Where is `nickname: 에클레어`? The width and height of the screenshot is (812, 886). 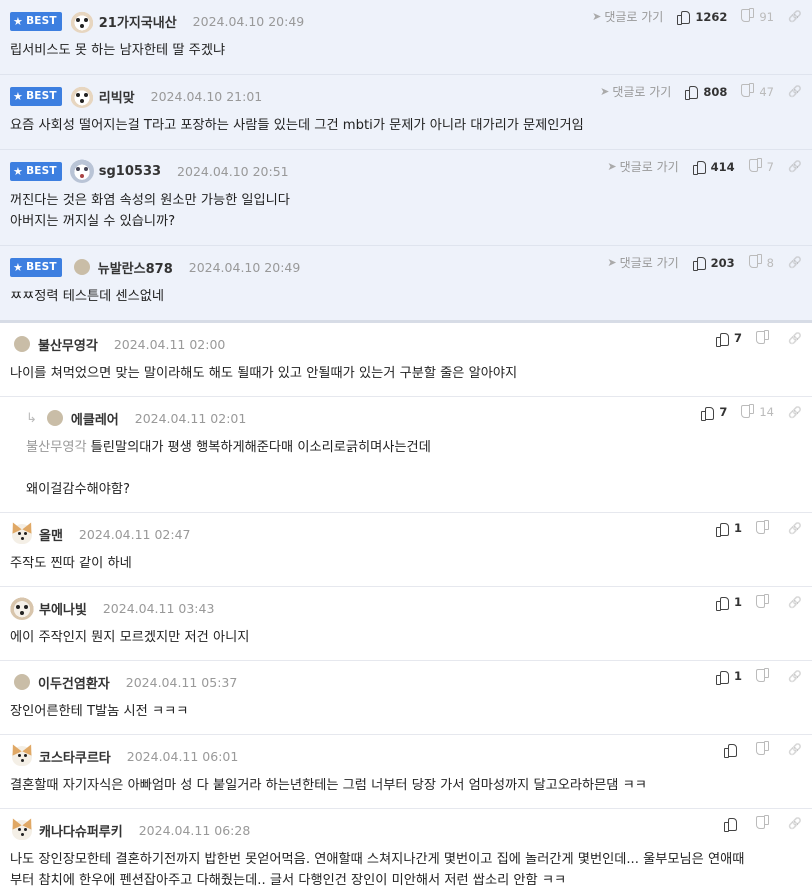
nickname: 에클레어 is located at coordinates (95, 418).